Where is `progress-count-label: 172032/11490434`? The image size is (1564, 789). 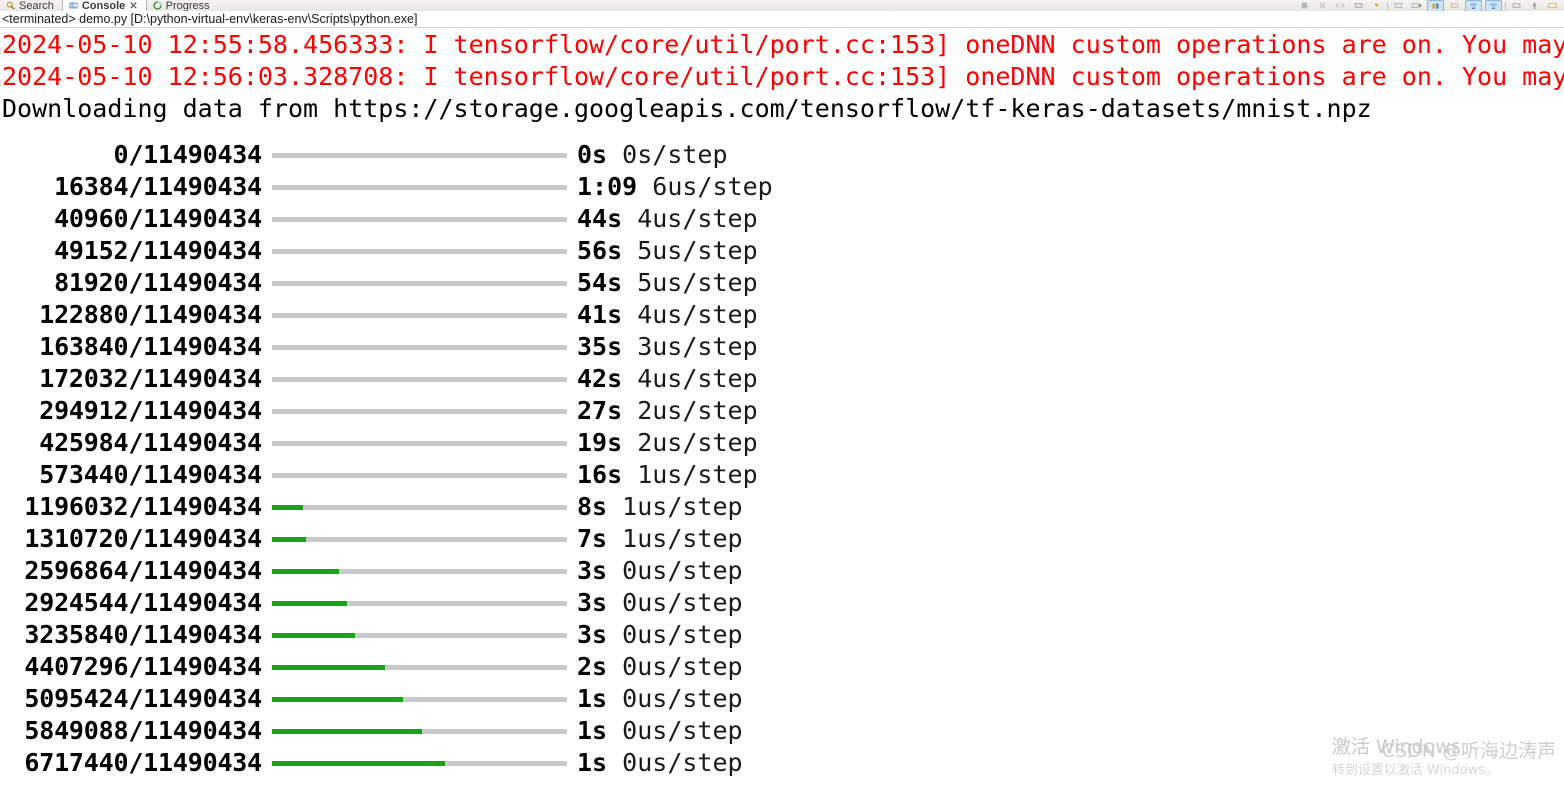
progress-count-label: 172032/11490434 is located at coordinates (150, 378).